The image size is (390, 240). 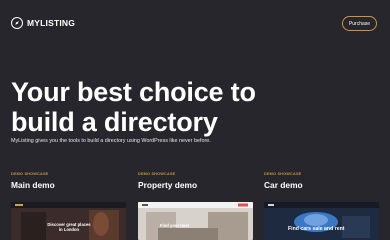 I want to click on demo-car: DEMO SHOWCASE Car demo, so click(x=321, y=181).